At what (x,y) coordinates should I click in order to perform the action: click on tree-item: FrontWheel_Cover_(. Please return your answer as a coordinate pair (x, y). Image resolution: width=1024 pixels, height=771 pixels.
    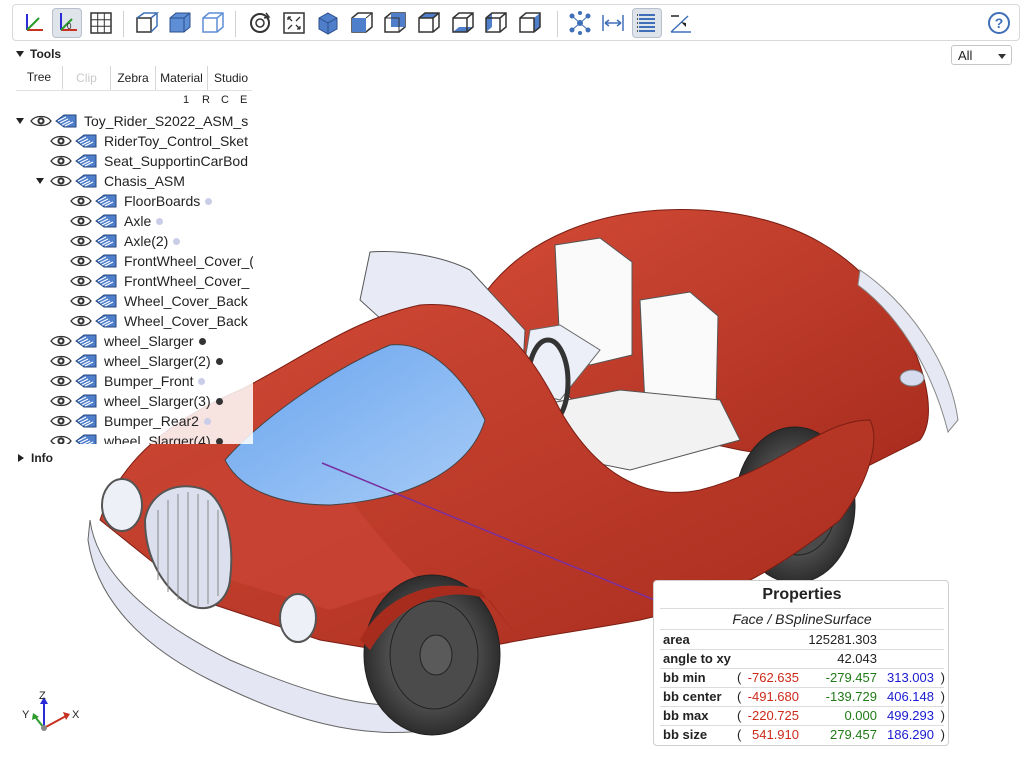
    Looking at the image, I should click on (153, 261).